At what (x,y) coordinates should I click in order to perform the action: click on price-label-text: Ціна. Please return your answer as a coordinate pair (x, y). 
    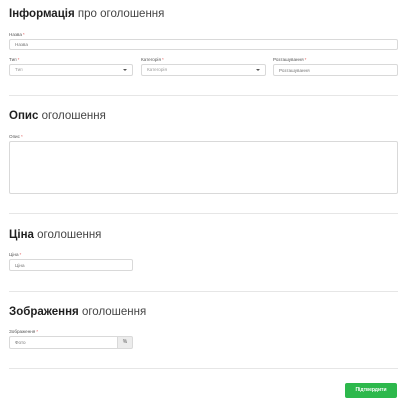
    Looking at the image, I should click on (14, 254).